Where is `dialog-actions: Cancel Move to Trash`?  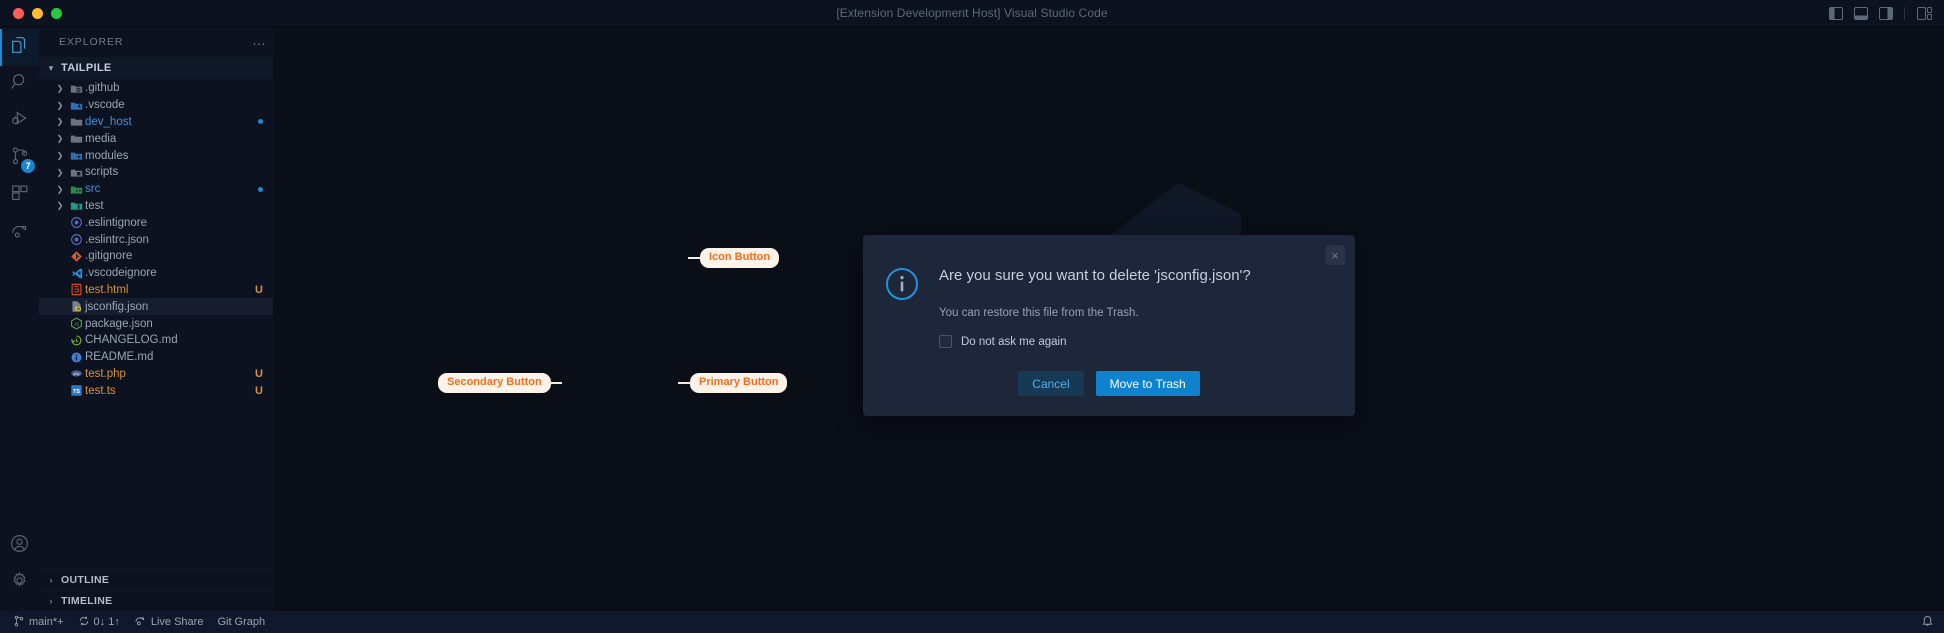
dialog-actions: Cancel Move to Trash is located at coordinates (1109, 382).